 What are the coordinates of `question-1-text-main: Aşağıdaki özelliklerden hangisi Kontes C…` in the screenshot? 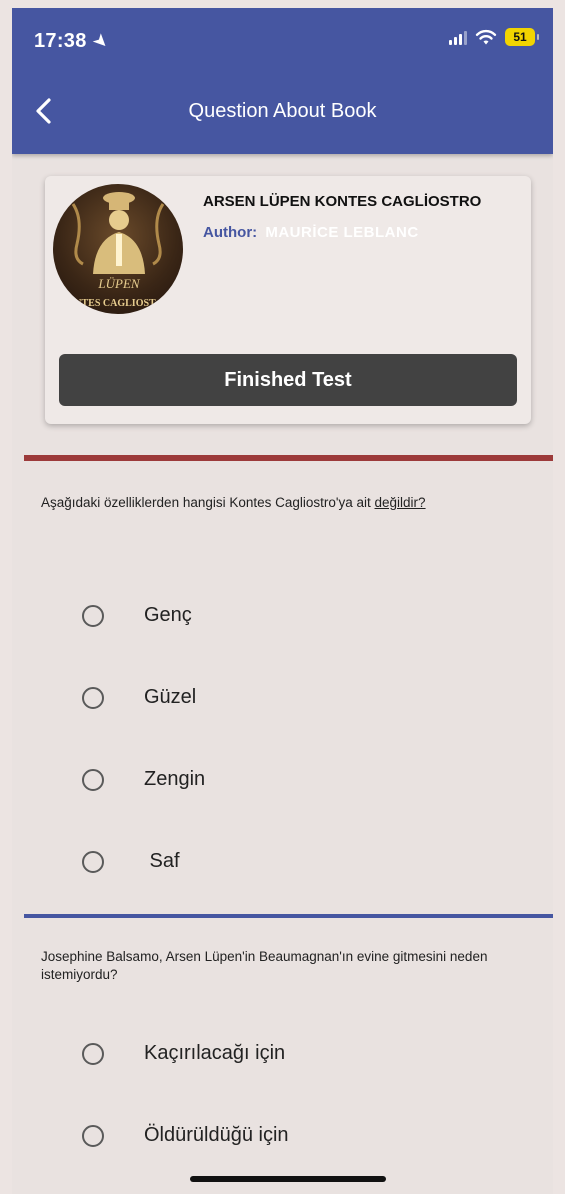 It's located at (208, 502).